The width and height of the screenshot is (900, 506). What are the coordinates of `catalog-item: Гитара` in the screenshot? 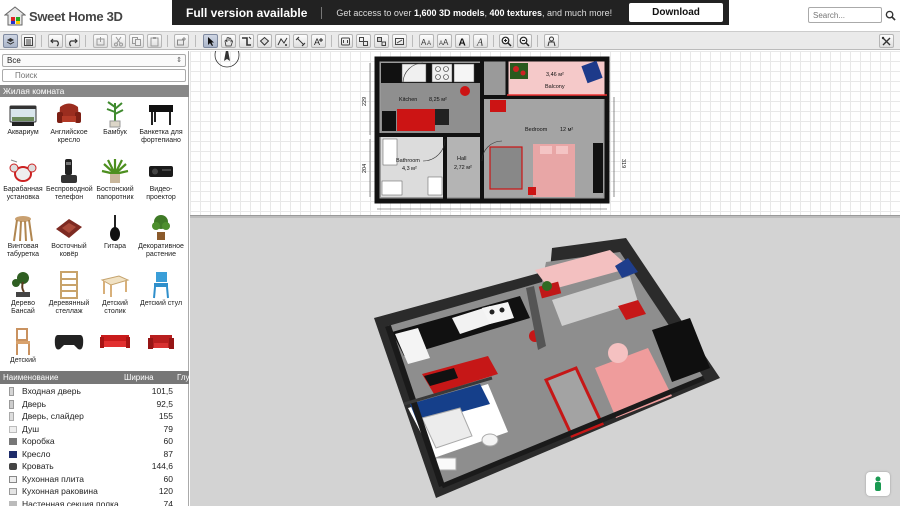 It's located at (115, 240).